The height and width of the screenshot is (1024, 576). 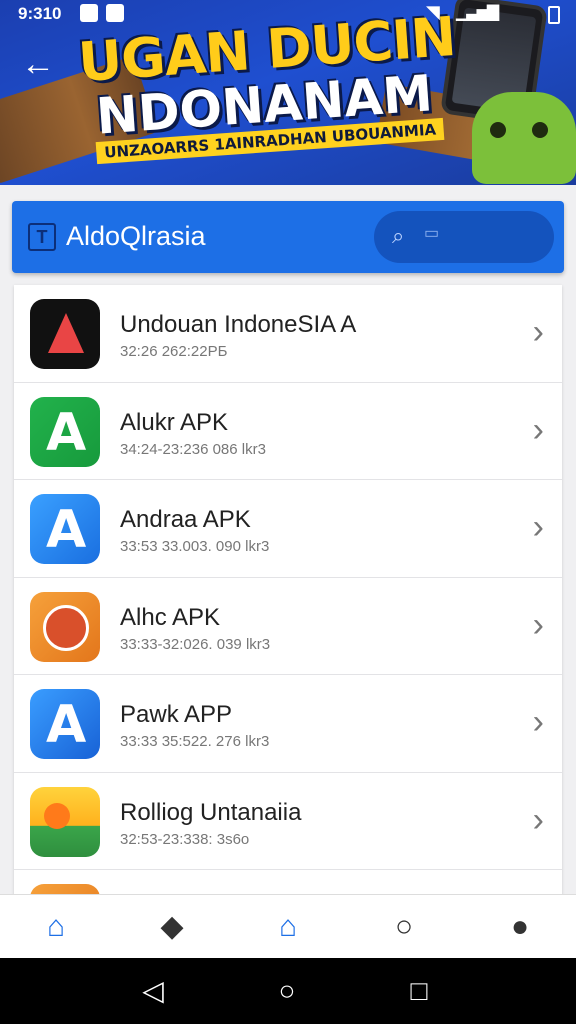 I want to click on item-meta: 33:53 33.003. 090 lkr3, so click(x=195, y=546).